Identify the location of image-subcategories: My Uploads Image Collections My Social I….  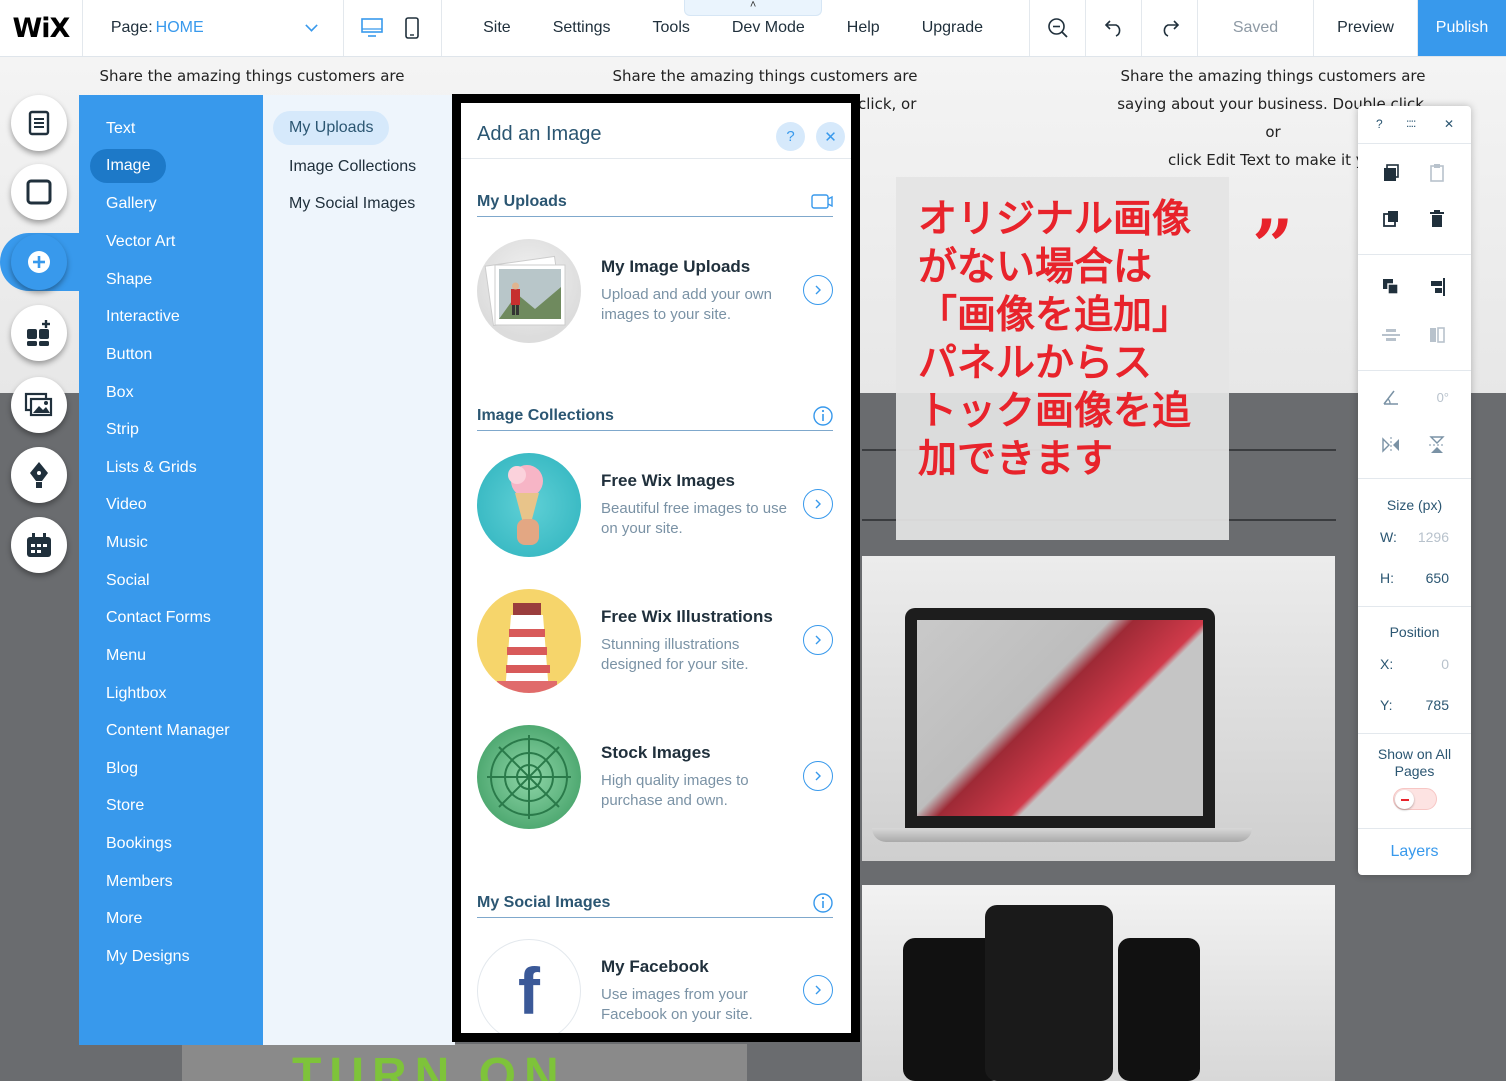
(359, 570).